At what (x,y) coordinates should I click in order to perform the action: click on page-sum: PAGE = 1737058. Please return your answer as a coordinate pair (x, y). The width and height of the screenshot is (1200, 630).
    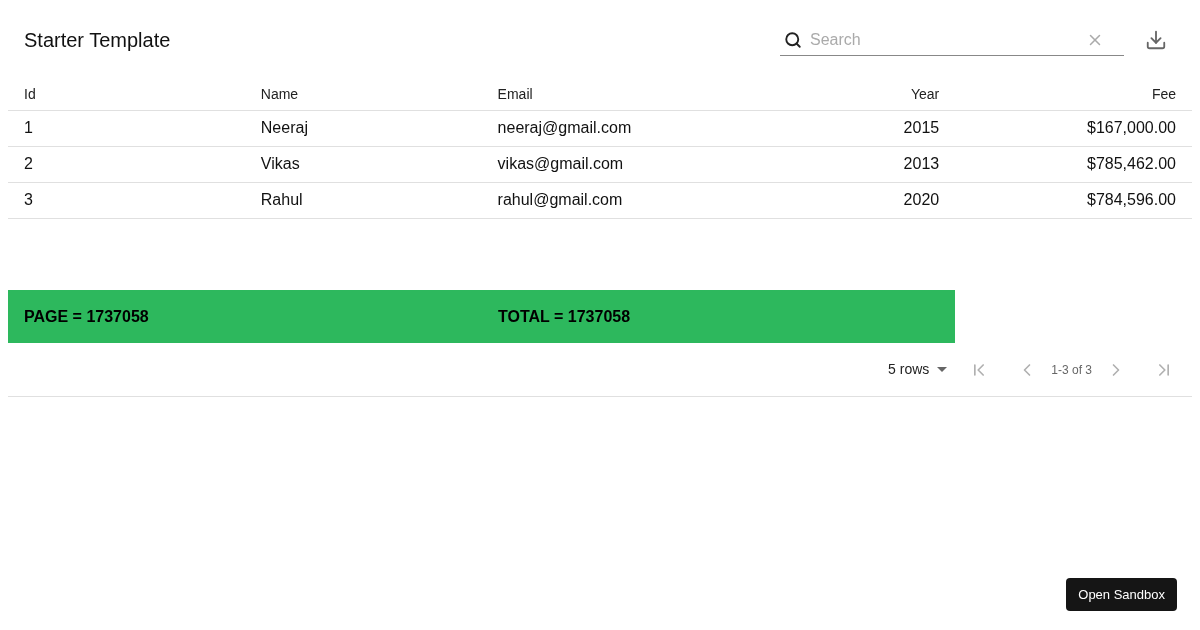
    Looking at the image, I should click on (86, 316).